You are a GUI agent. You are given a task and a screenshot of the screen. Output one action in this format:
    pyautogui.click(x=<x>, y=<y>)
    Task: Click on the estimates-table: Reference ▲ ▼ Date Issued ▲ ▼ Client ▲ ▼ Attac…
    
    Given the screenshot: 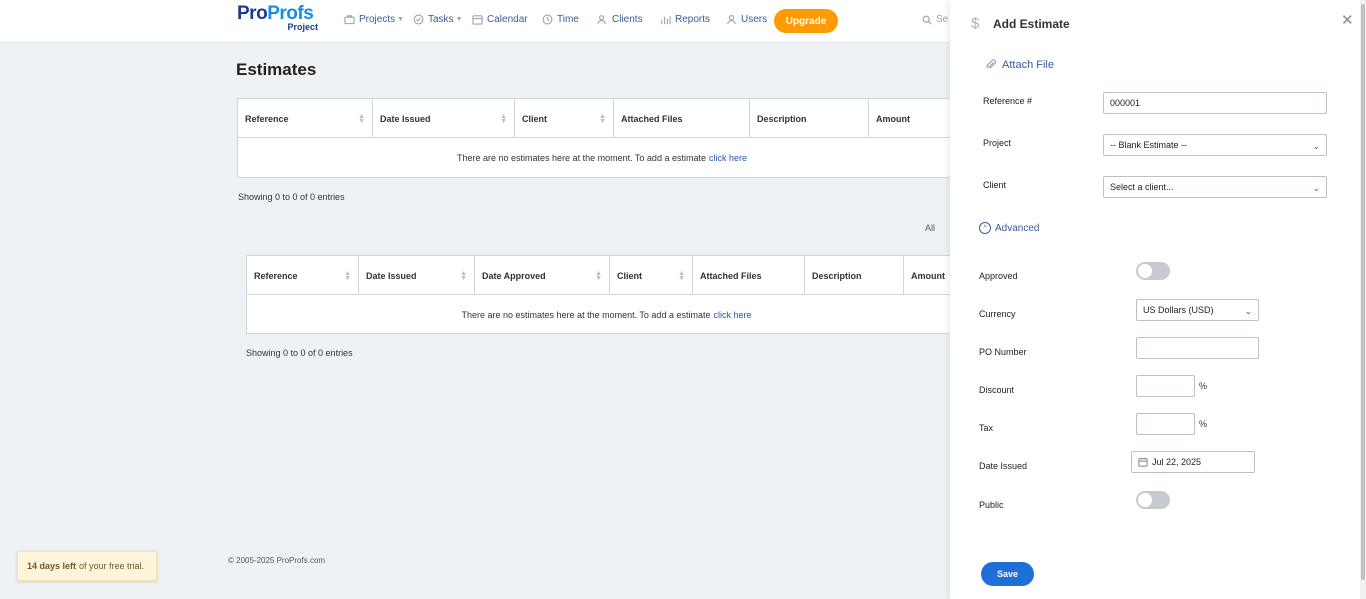 What is the action you would take?
    pyautogui.click(x=602, y=138)
    